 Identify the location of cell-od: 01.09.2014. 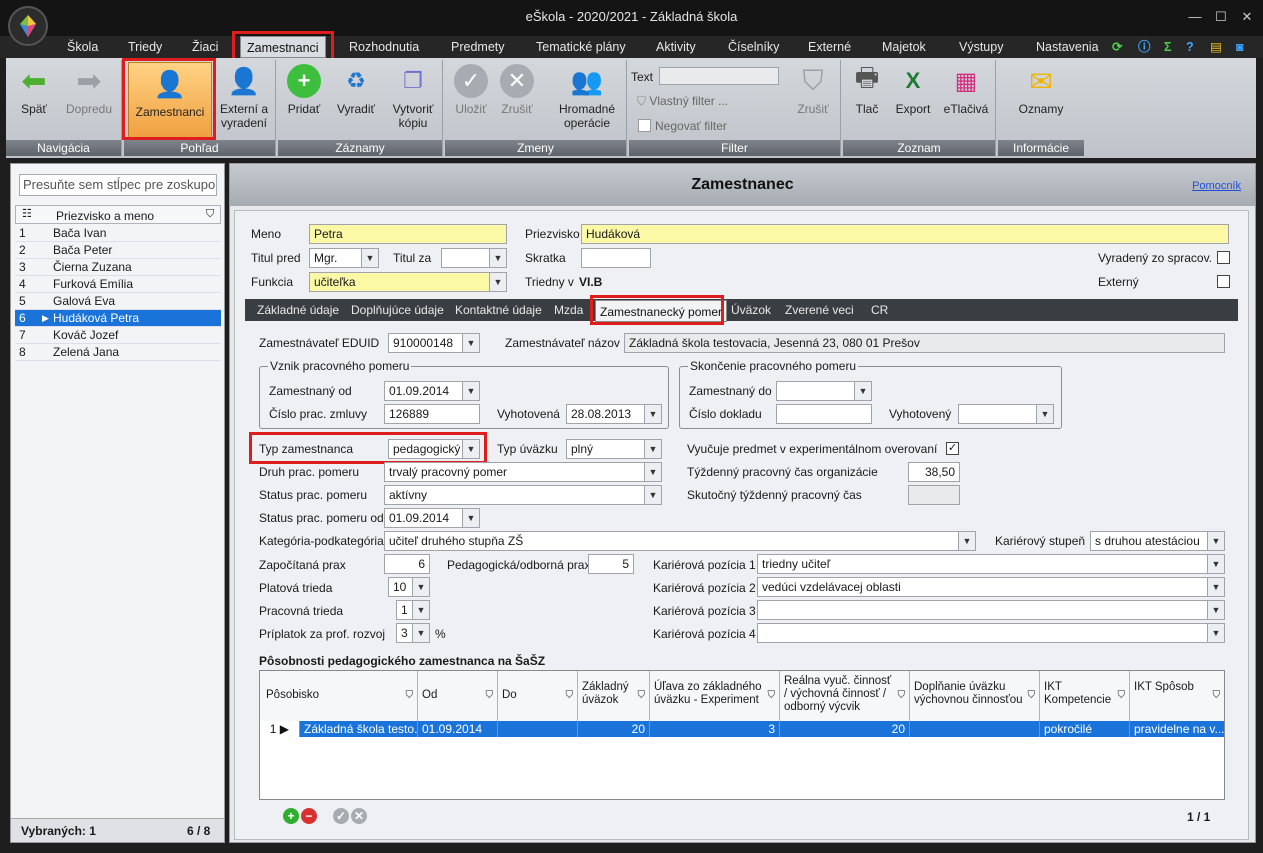
(458, 729).